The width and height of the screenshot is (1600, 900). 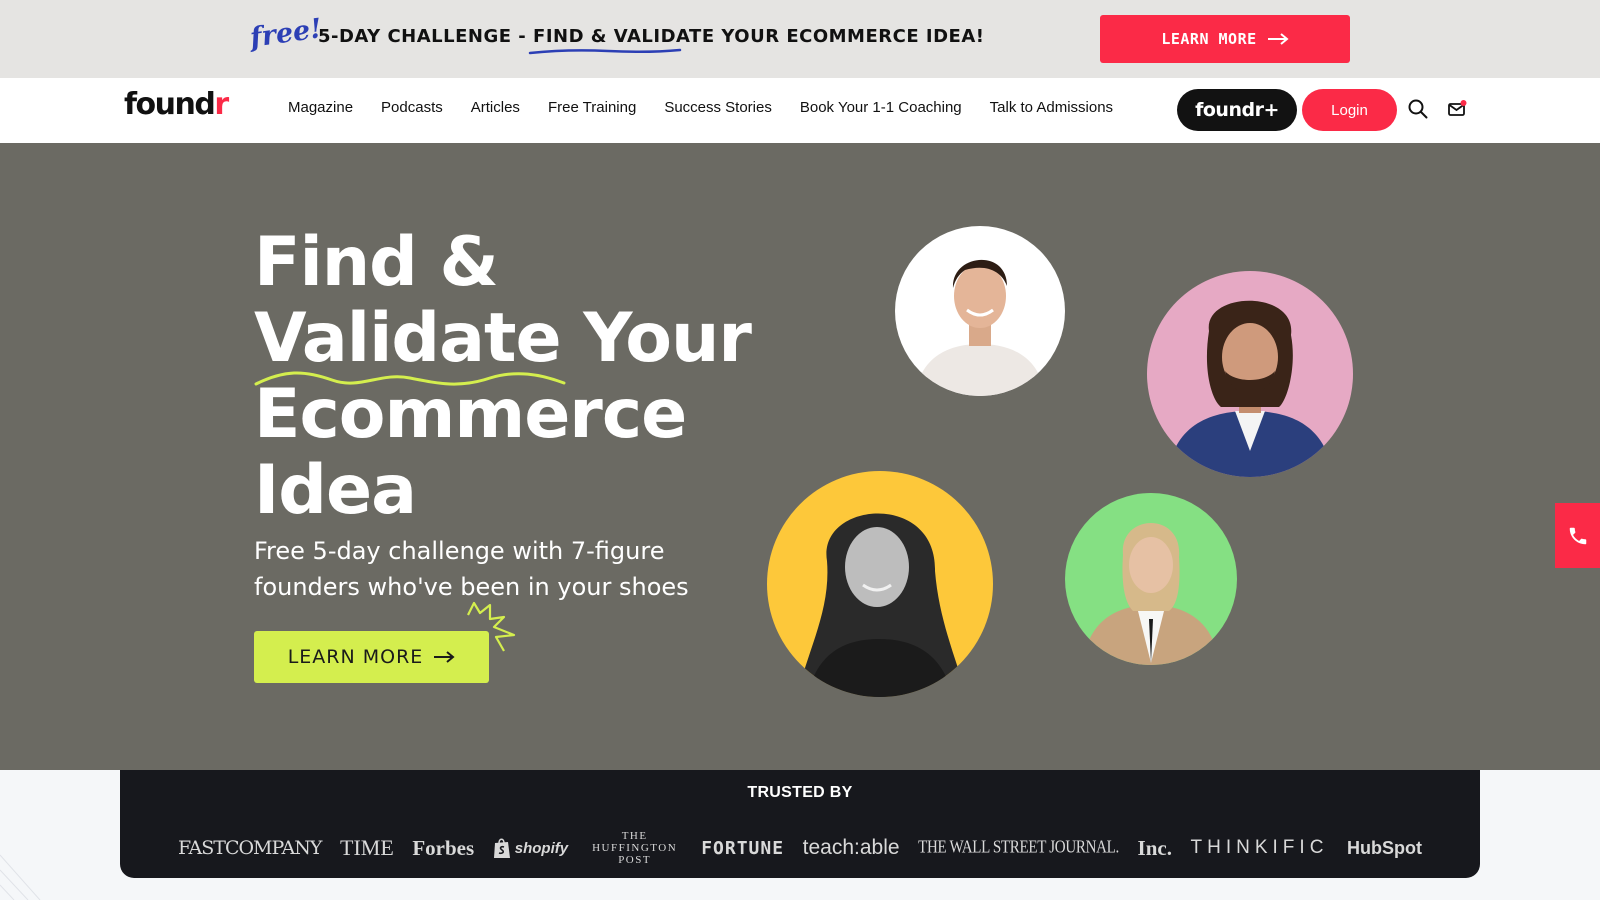 I want to click on promo-learn-more-button: LEARN MORE, so click(x=1225, y=39).